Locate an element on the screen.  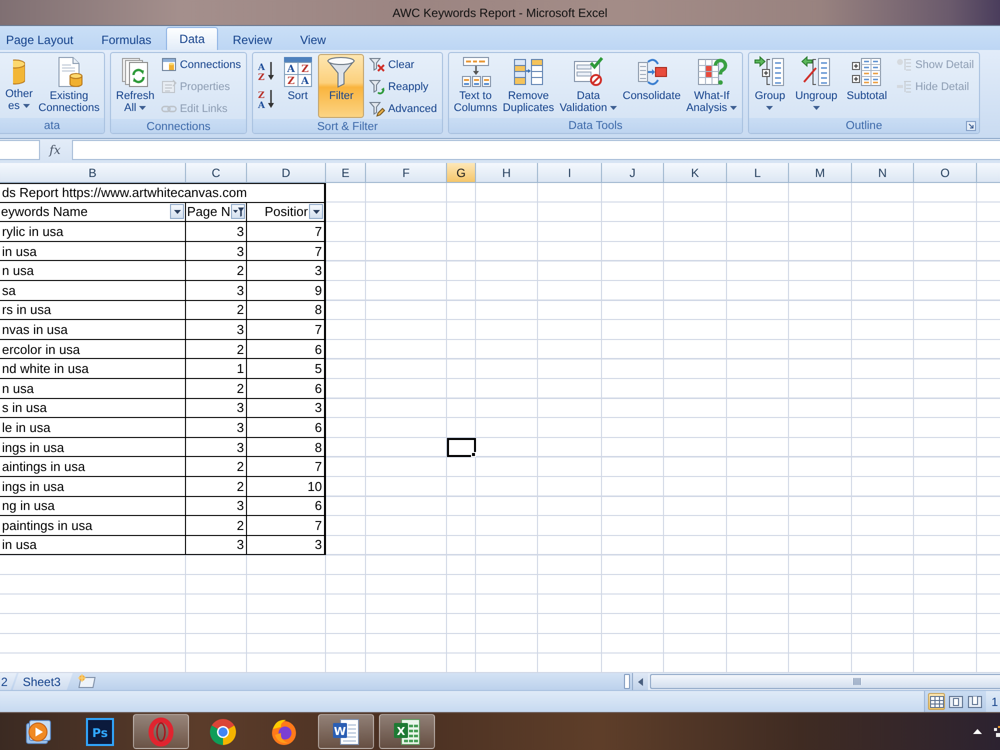
connections-icon is located at coordinates (168, 65).